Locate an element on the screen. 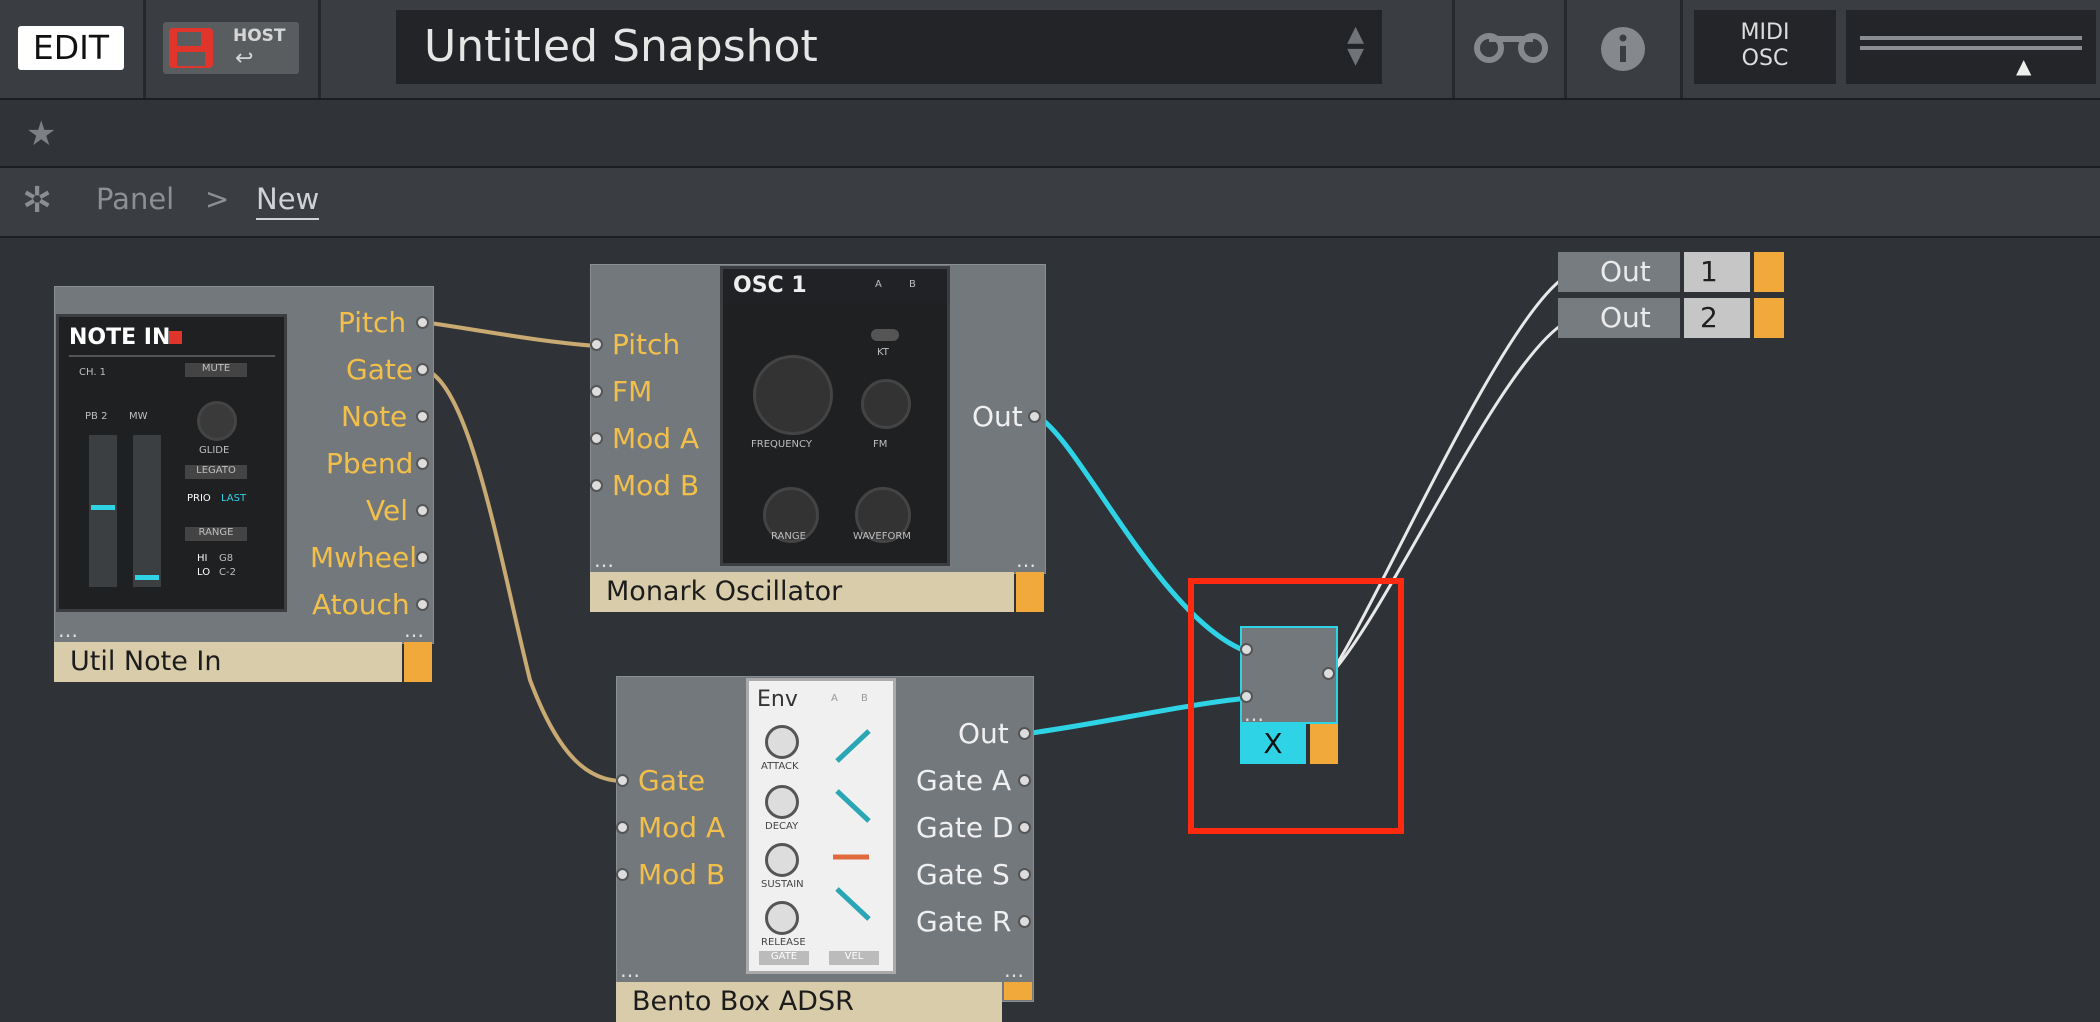 The image size is (2100, 1022). frequency-knob is located at coordinates (793, 395).